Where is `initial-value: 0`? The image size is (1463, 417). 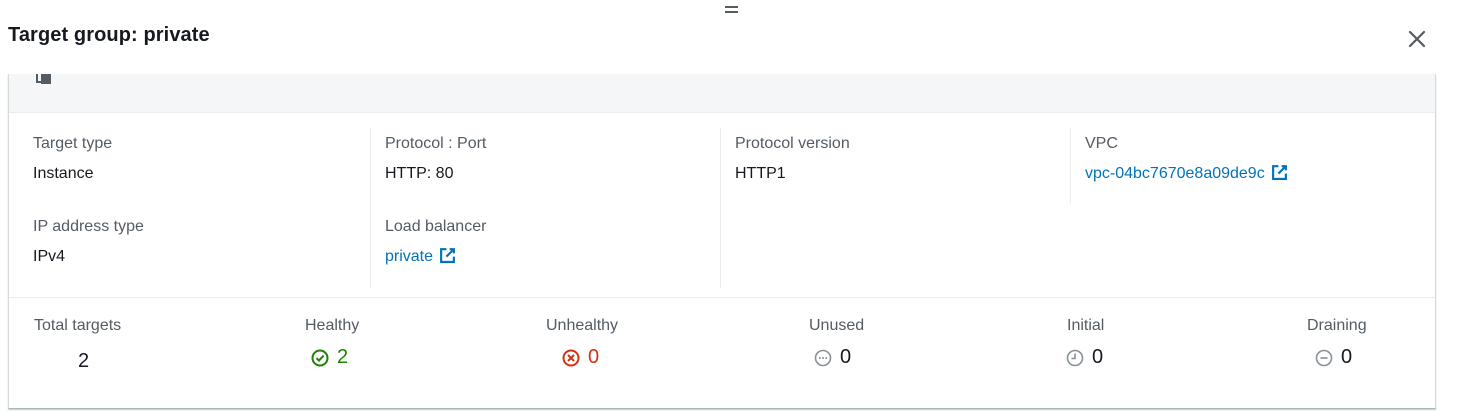 initial-value: 0 is located at coordinates (1098, 357).